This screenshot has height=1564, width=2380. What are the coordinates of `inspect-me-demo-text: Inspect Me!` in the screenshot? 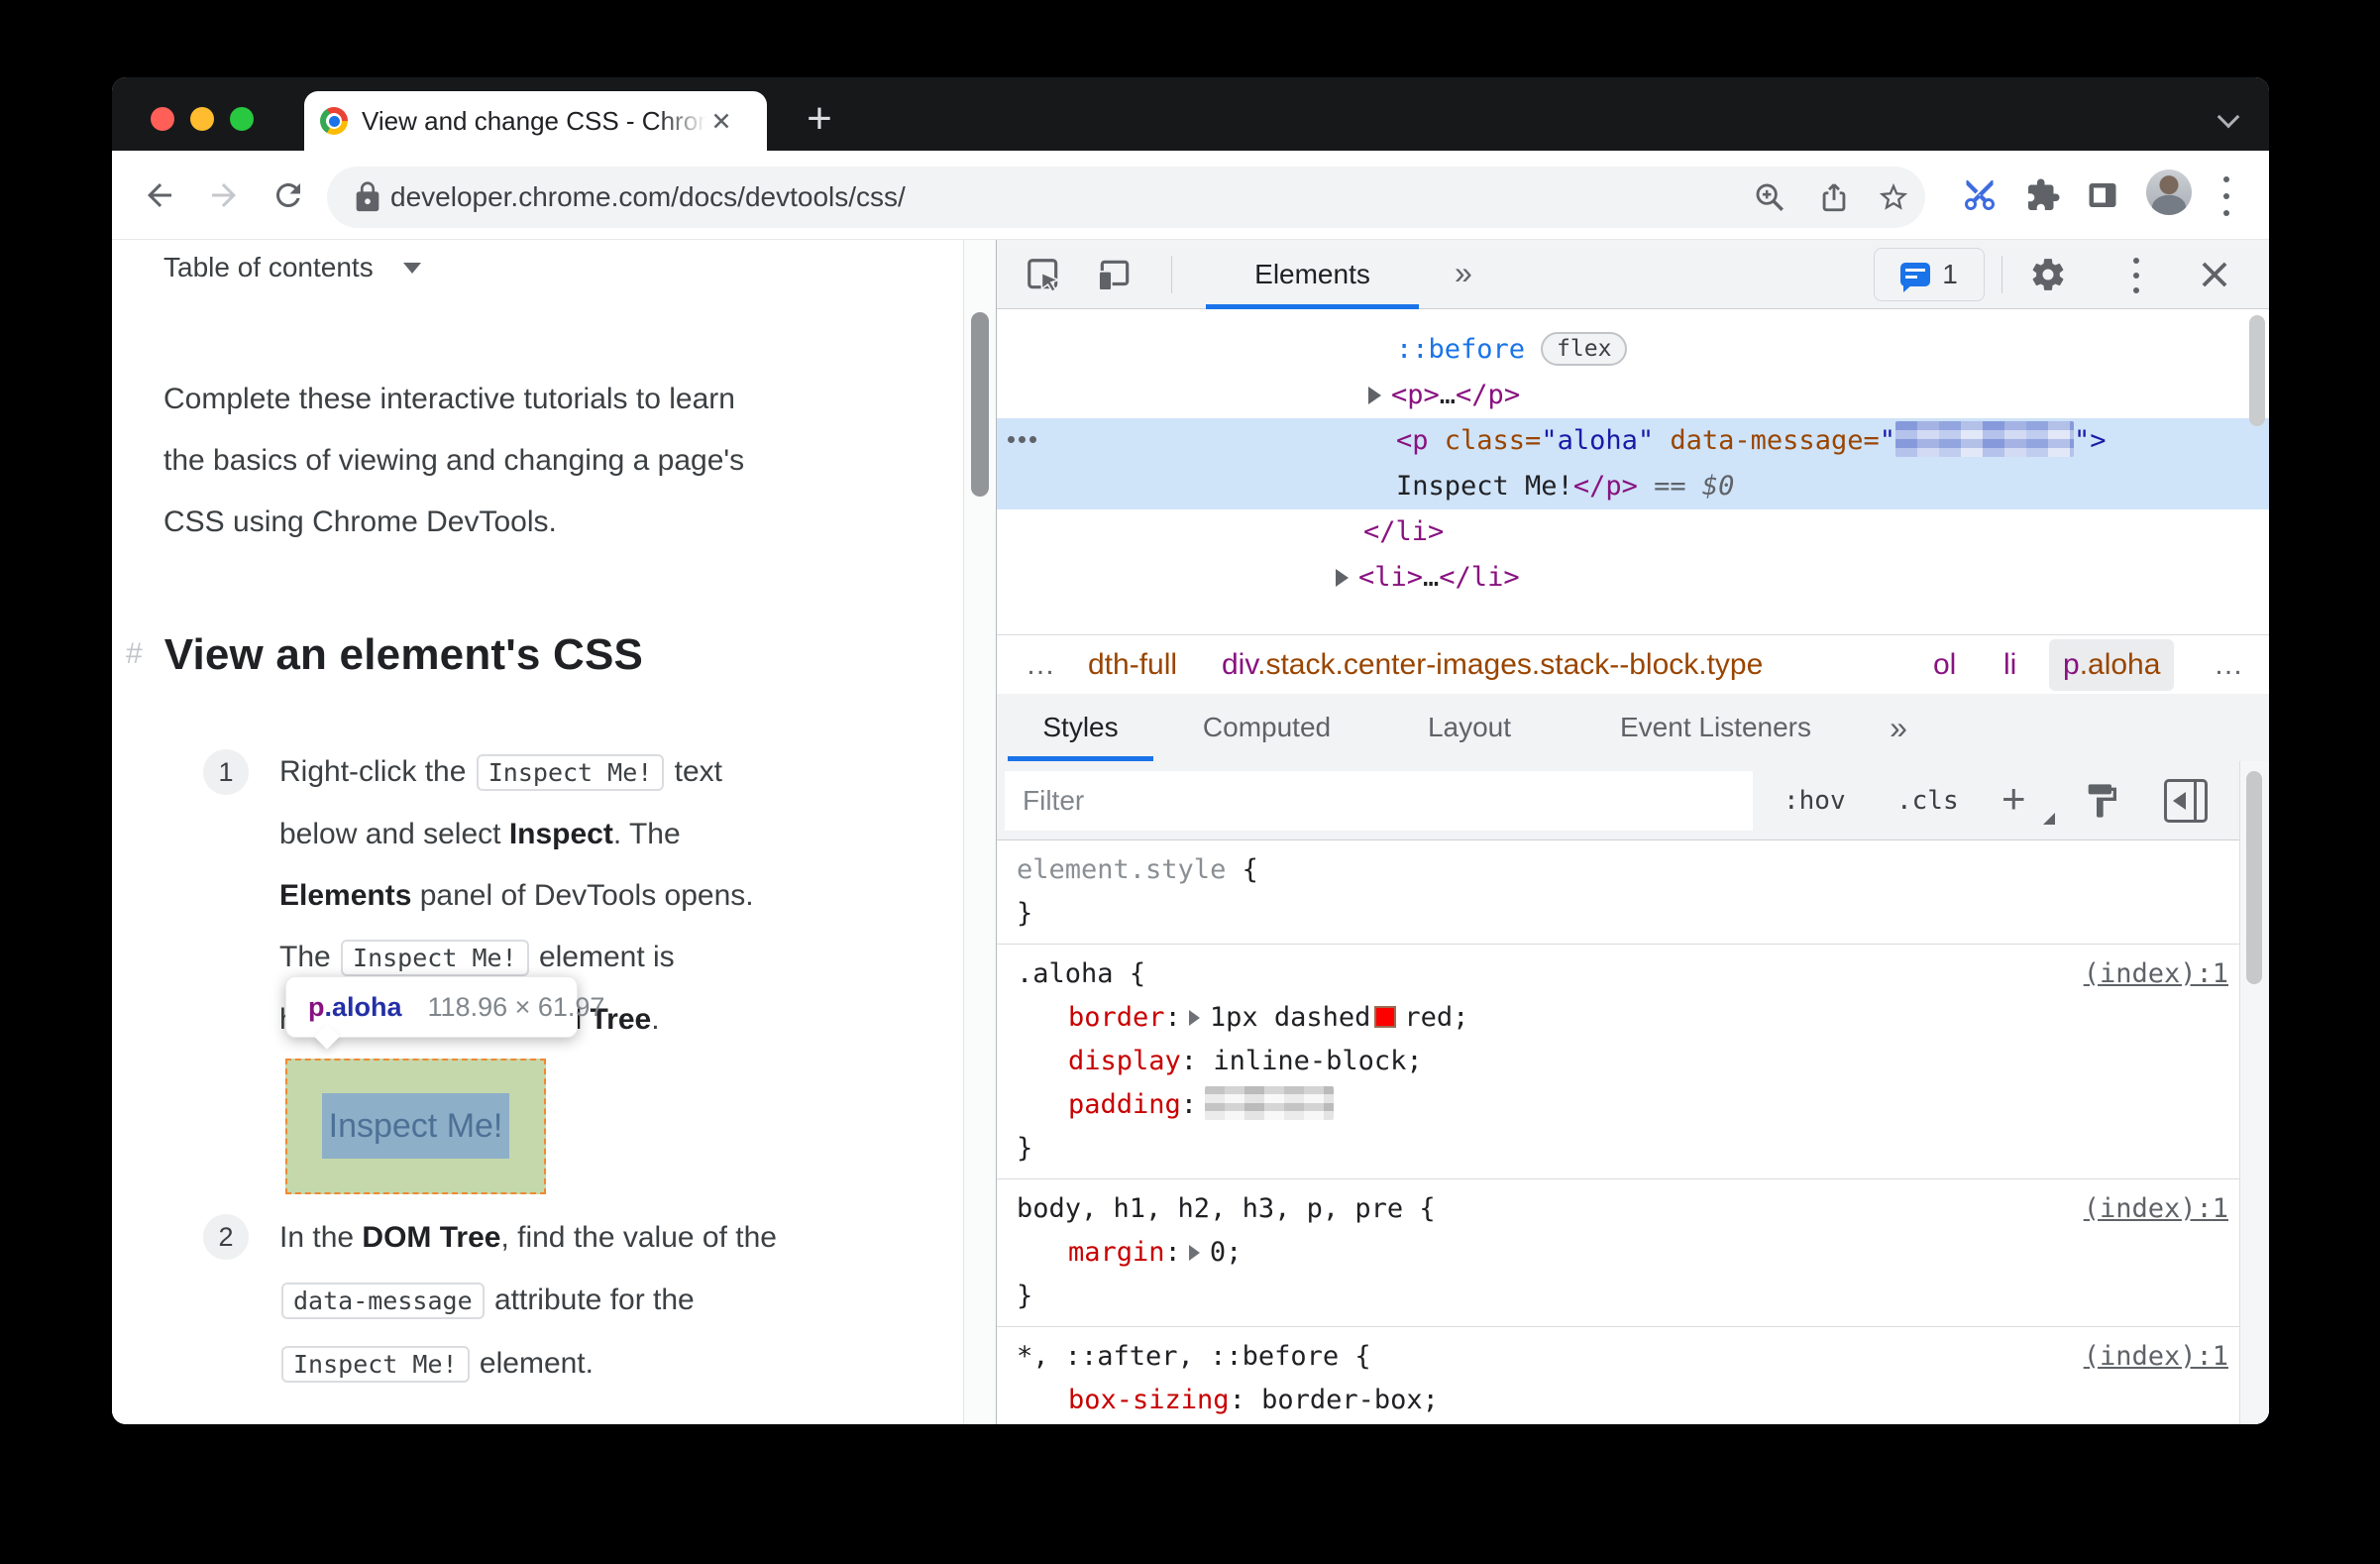 It's located at (415, 1126).